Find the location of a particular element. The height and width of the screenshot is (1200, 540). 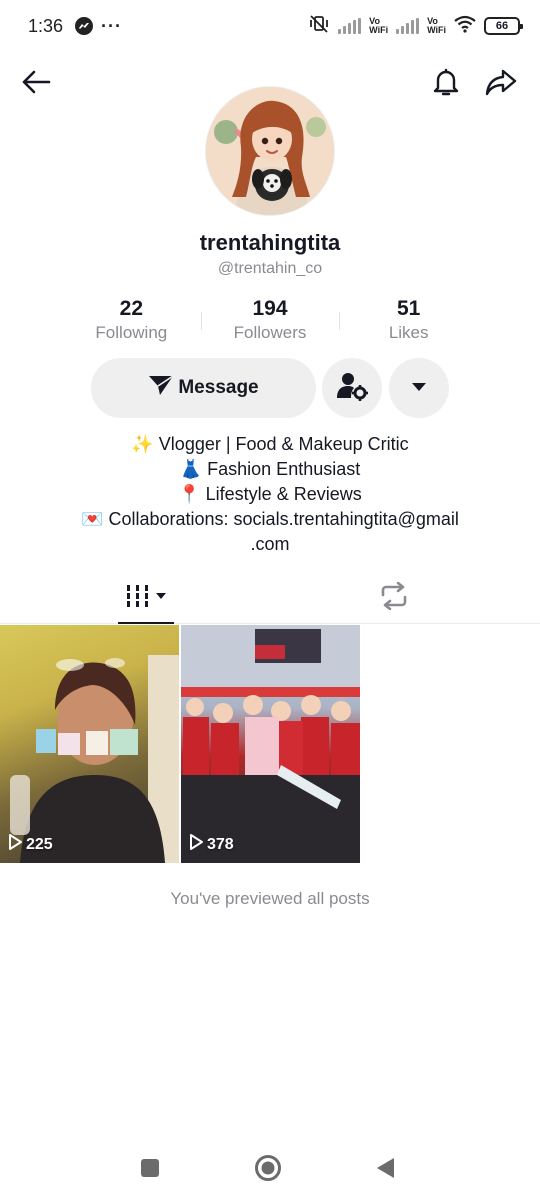

status-right-icons: Vo WiFi Vo WiFi 66 is located at coordinates (415, 26).